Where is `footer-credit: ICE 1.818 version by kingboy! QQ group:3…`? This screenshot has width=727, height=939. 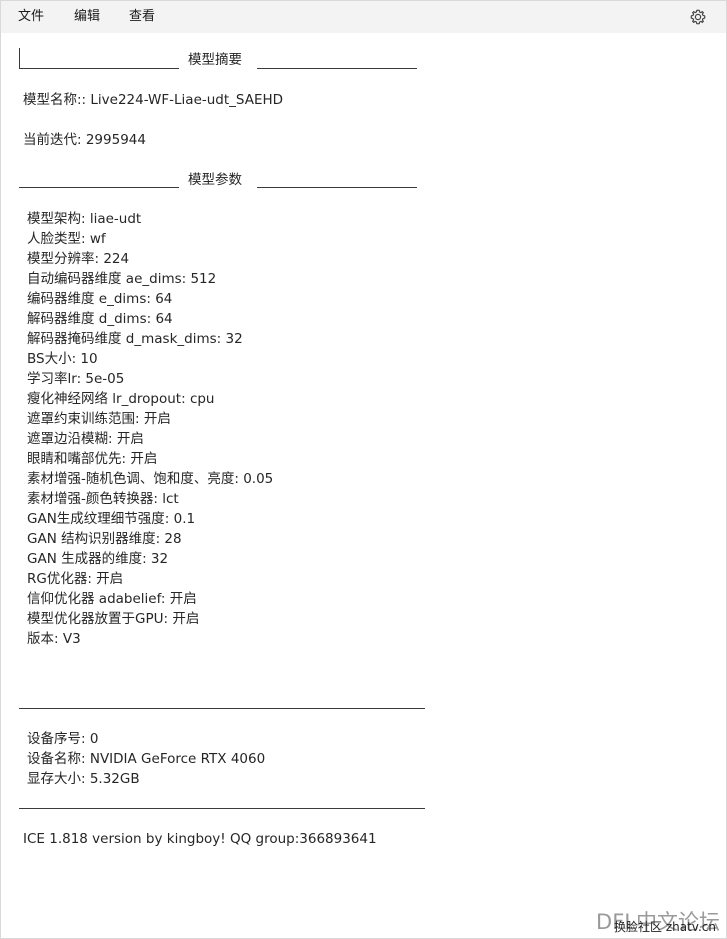
footer-credit: ICE 1.818 version by kingboy! QQ group:3… is located at coordinates (200, 839).